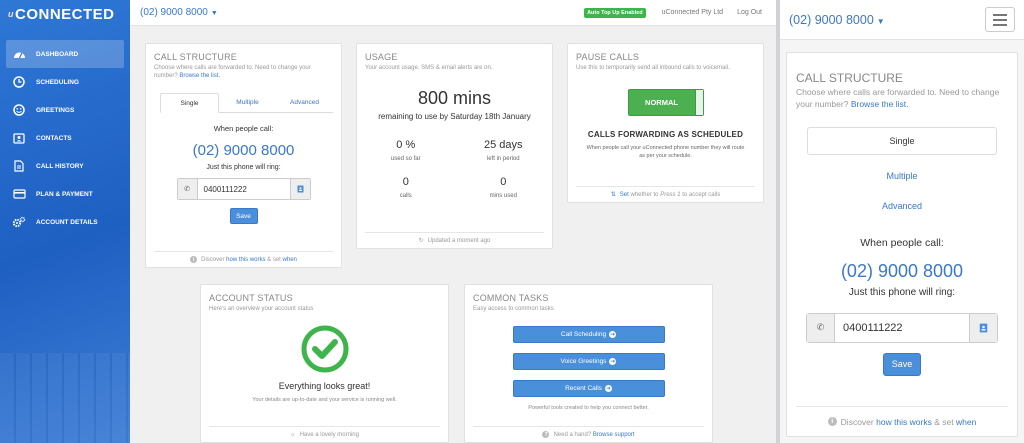 This screenshot has height=443, width=1024. I want to click on brand-logo: u CONNECTED, so click(65, 14).